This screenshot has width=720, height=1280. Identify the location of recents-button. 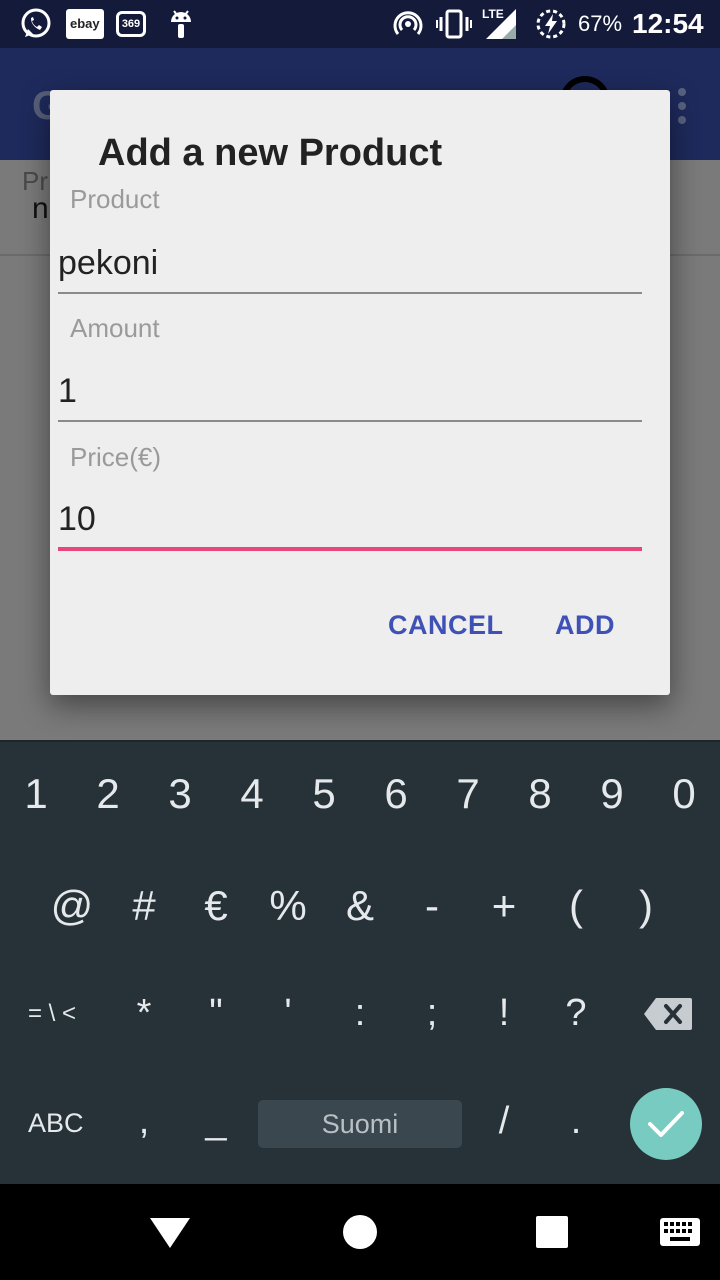
(552, 1232).